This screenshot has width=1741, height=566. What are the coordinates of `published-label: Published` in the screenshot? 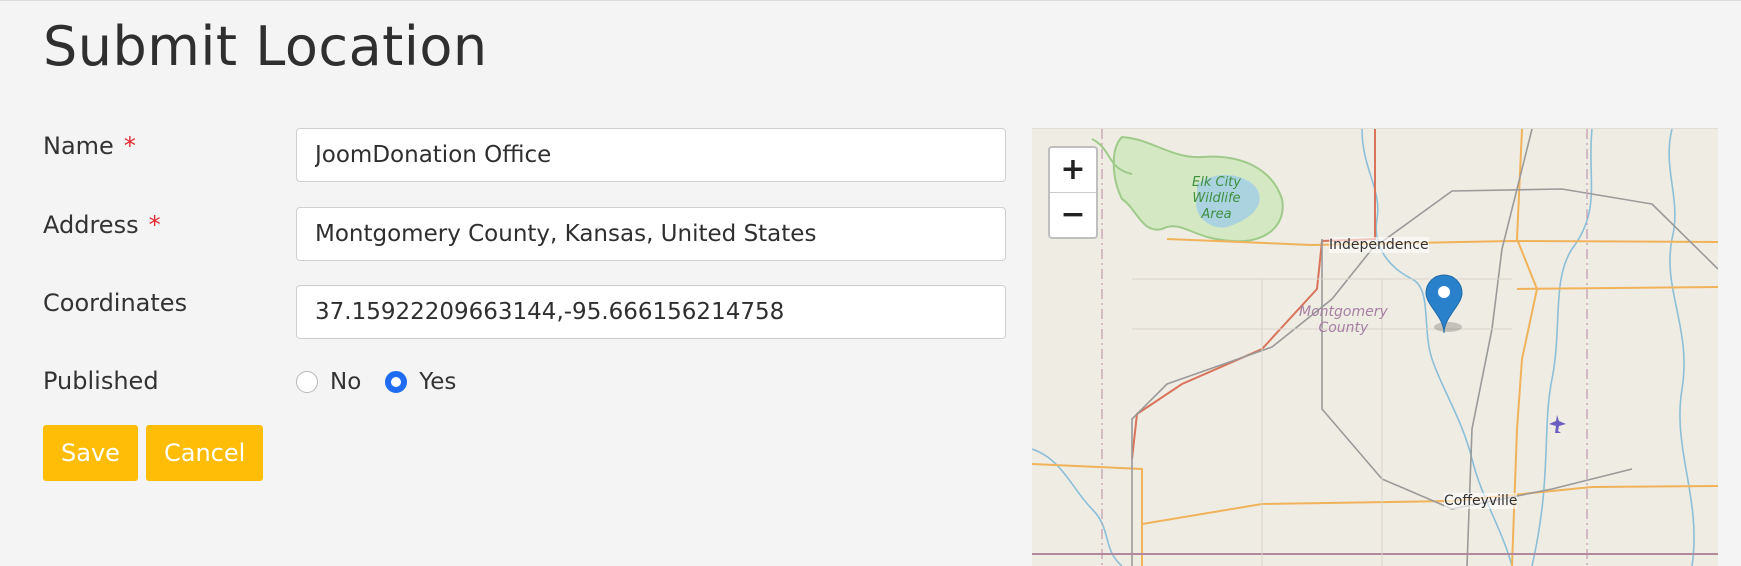 It's located at (101, 381).